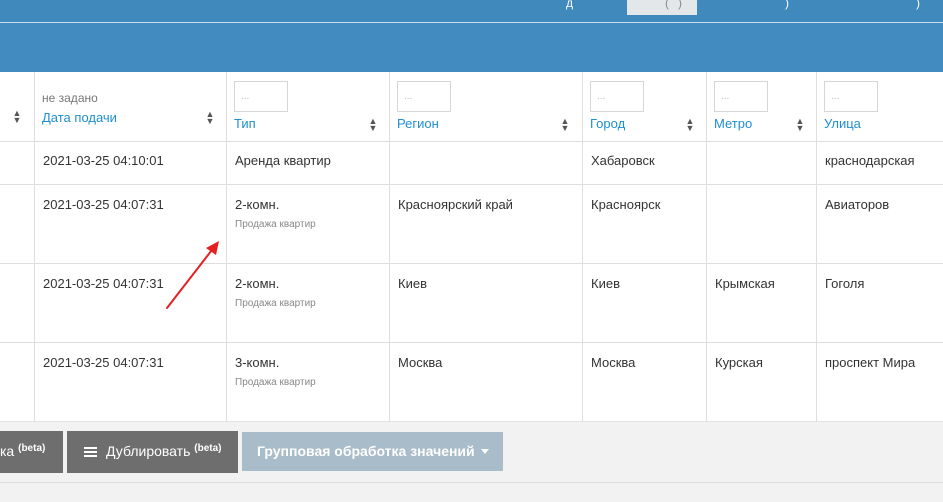  Describe the element at coordinates (412, 283) in the screenshot. I see `cell-region: Киев` at that location.